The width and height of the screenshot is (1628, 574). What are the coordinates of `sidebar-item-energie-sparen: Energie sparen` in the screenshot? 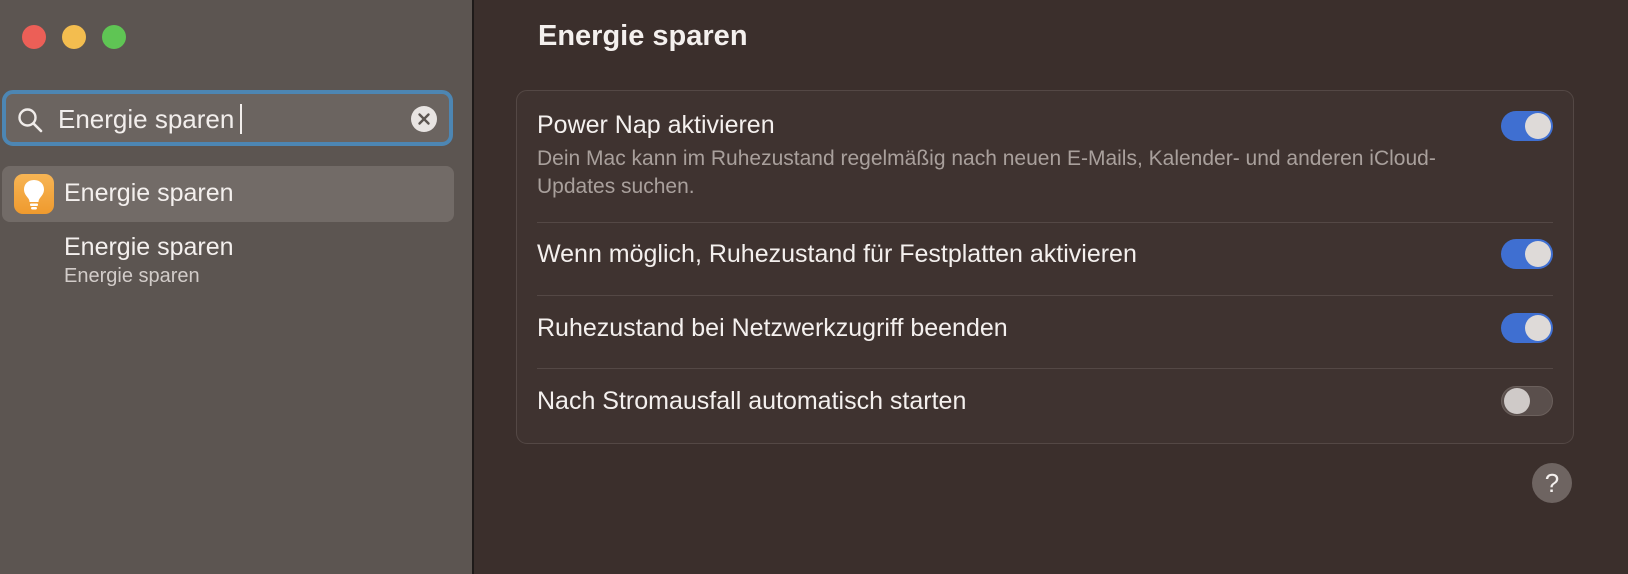 It's located at (228, 194).